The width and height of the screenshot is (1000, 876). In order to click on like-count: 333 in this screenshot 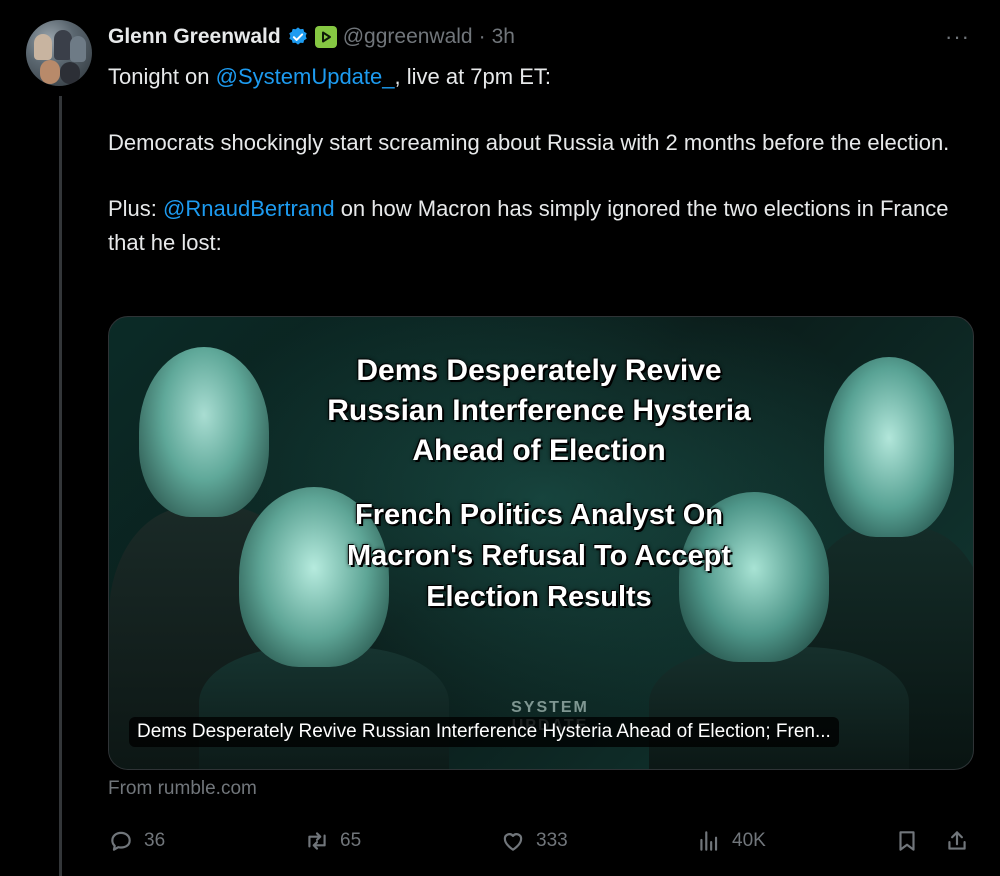, I will do `click(552, 840)`.